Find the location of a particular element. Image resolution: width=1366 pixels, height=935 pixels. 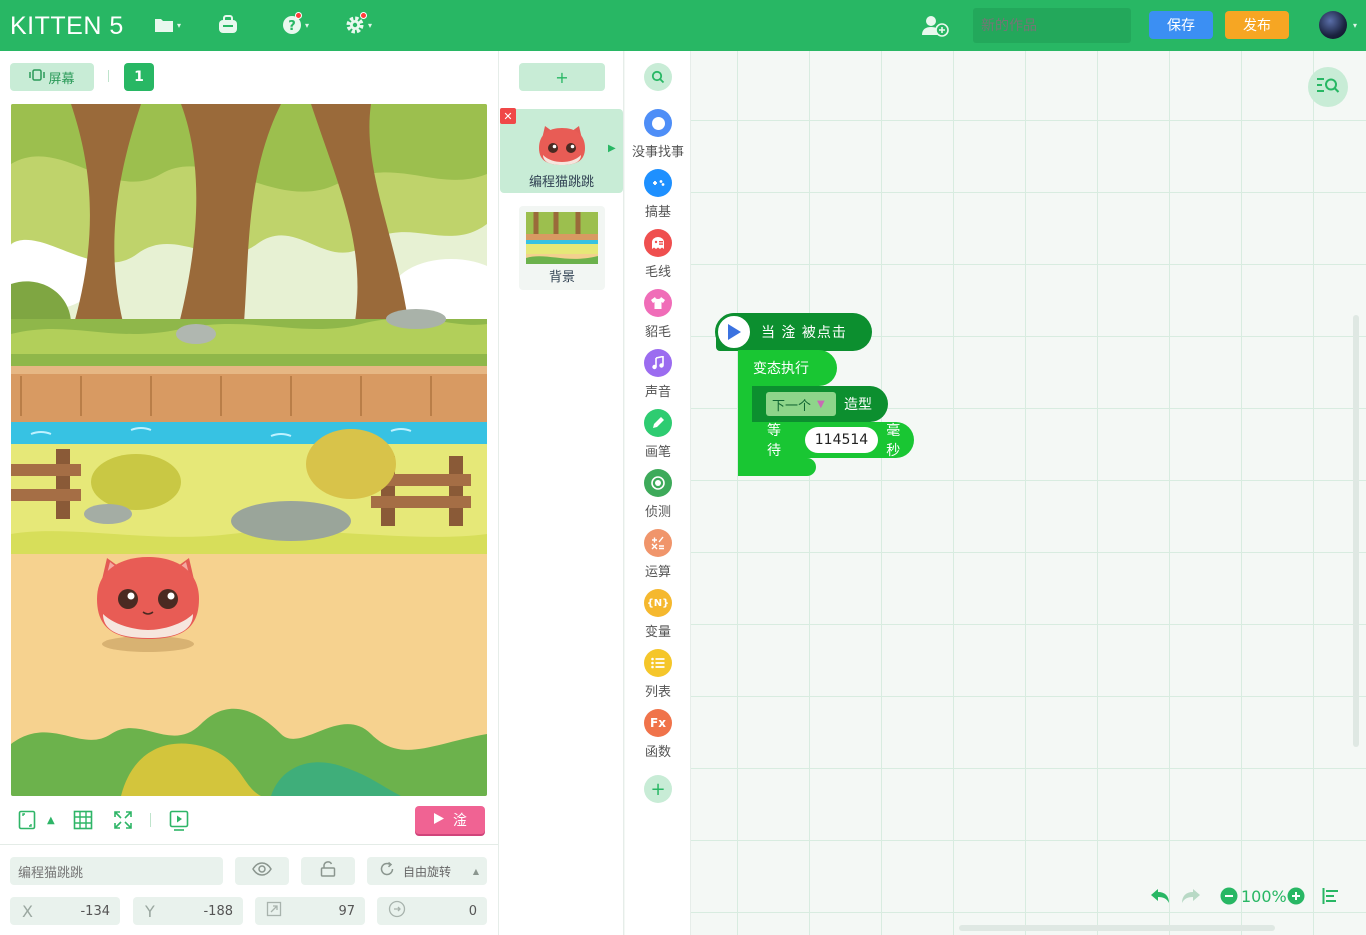

file-menu-button: ▾ is located at coordinates (167, 25).